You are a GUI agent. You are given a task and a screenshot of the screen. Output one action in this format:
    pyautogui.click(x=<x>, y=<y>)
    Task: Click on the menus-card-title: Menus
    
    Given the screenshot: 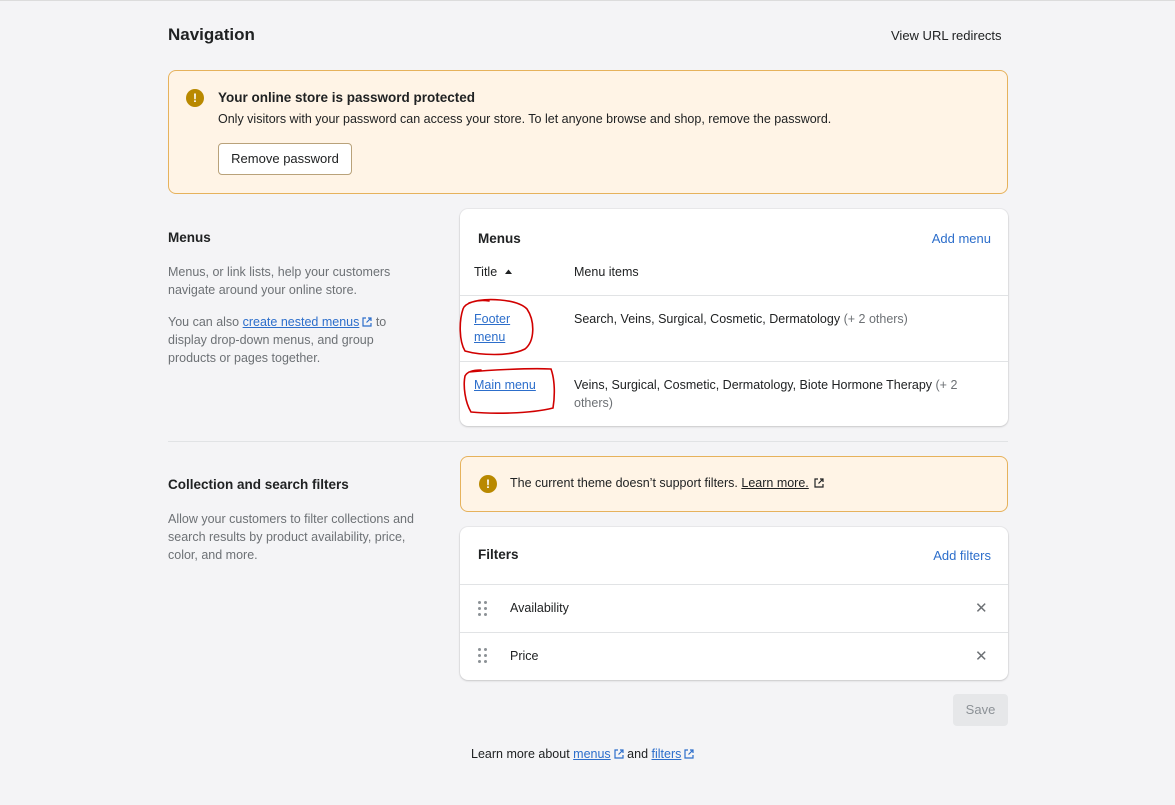 What is the action you would take?
    pyautogui.click(x=499, y=238)
    